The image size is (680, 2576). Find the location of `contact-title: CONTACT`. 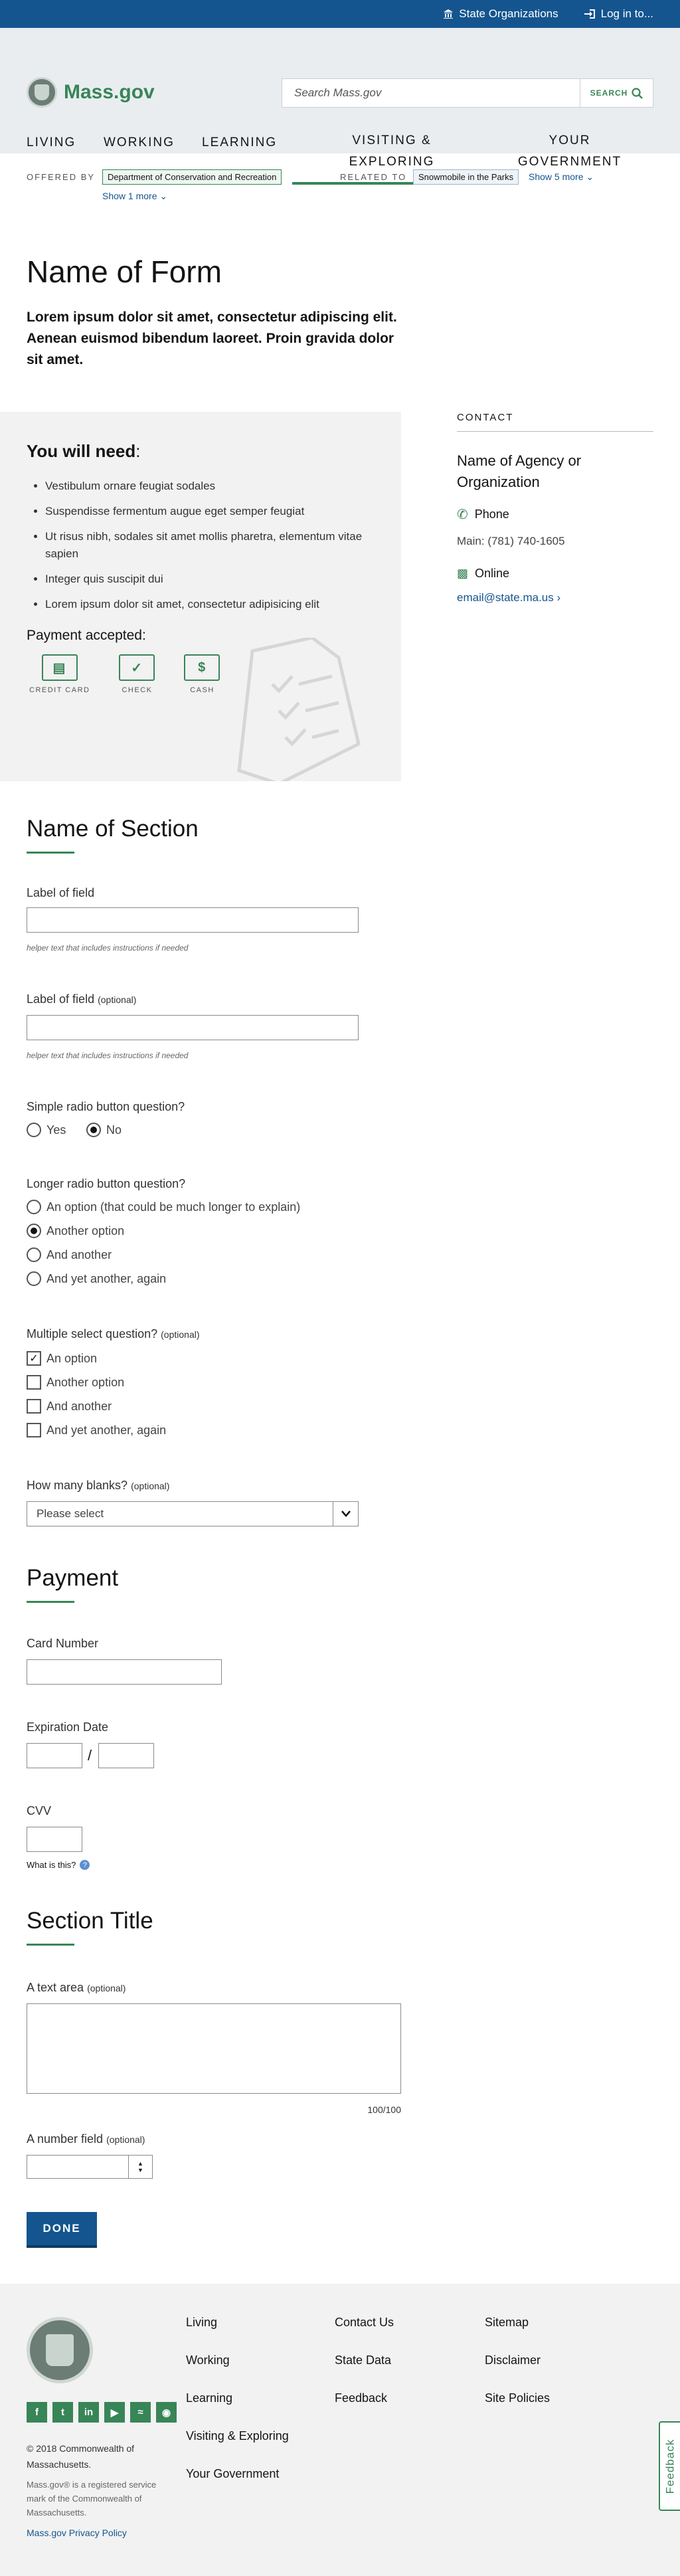

contact-title: CONTACT is located at coordinates (555, 422).